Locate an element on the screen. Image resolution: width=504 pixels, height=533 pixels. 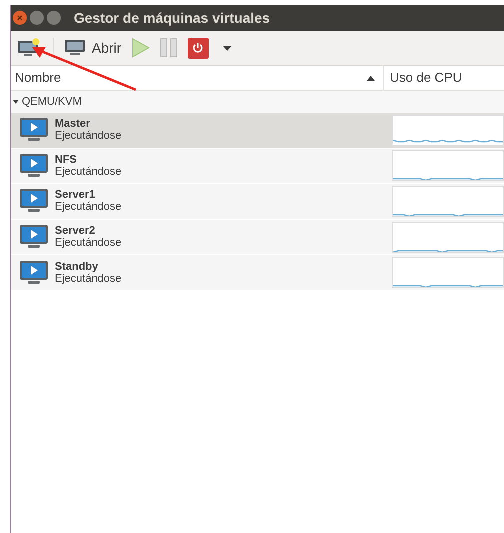
shutdown-button is located at coordinates (198, 48).